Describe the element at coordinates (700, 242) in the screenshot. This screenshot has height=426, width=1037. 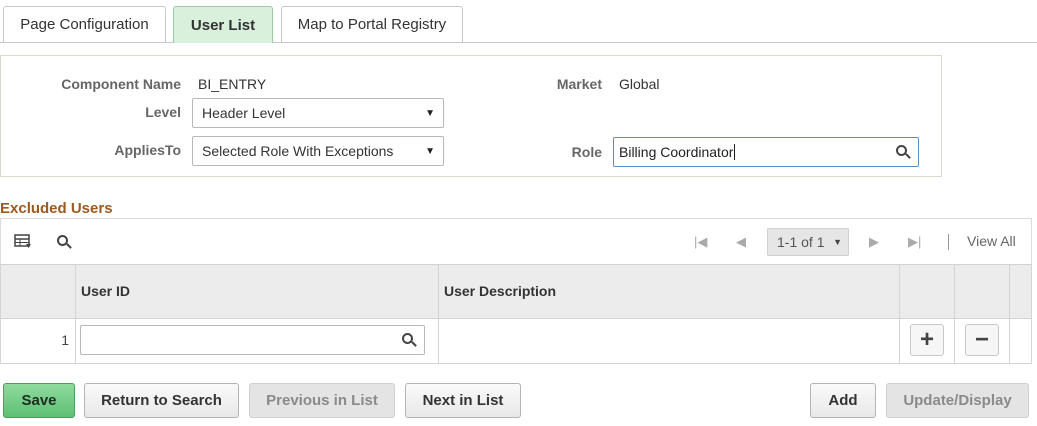
I see `first-page-icon: |◀` at that location.